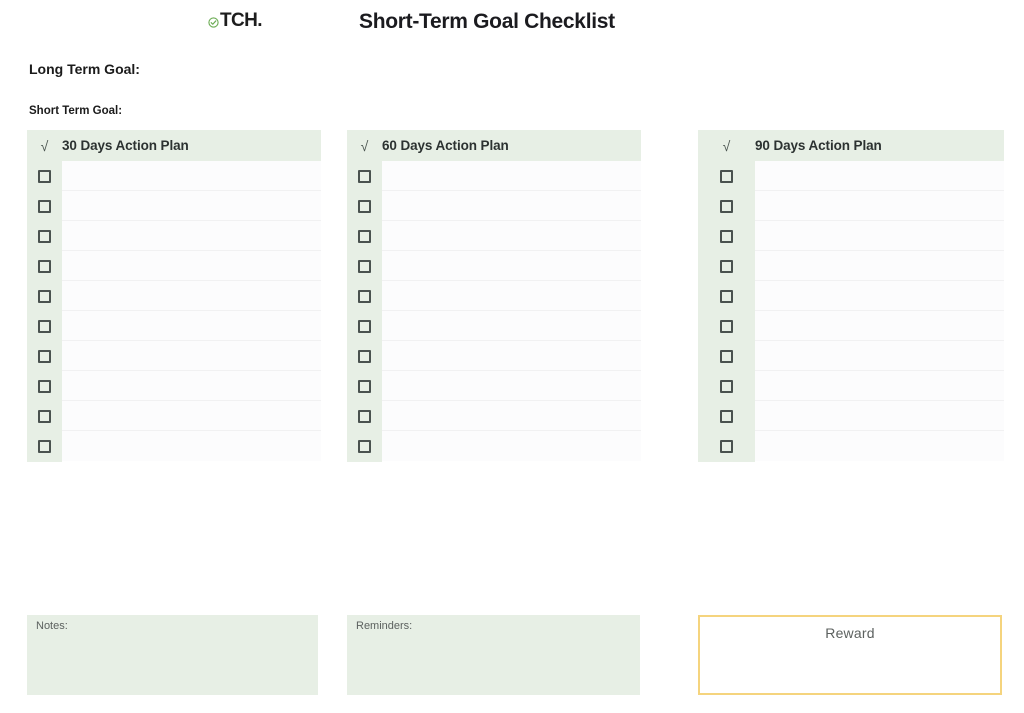 This screenshot has height=713, width=1024. I want to click on page-title: Short-Term Goal Checklist, so click(487, 21).